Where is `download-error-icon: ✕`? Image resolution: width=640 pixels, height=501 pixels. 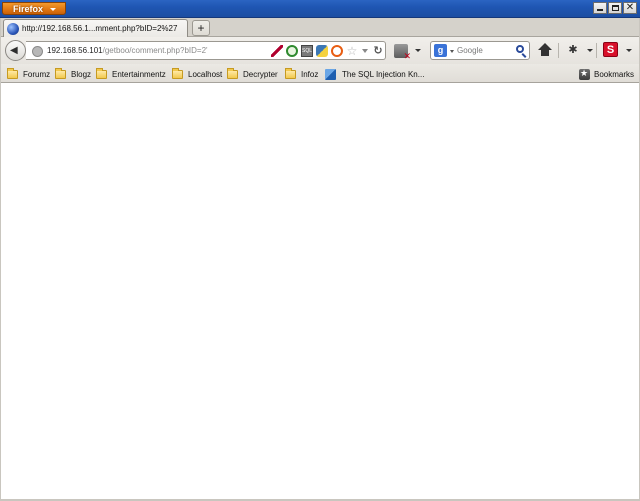
download-error-icon: ✕ is located at coordinates (407, 56).